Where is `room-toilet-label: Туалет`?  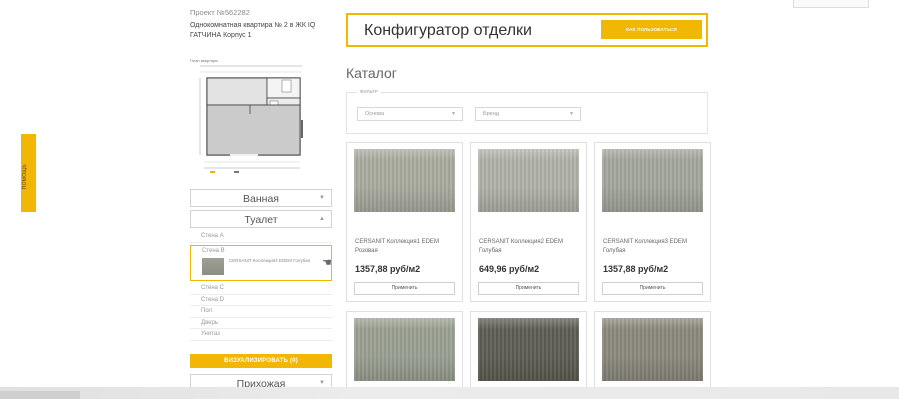 room-toilet-label: Туалет is located at coordinates (261, 220).